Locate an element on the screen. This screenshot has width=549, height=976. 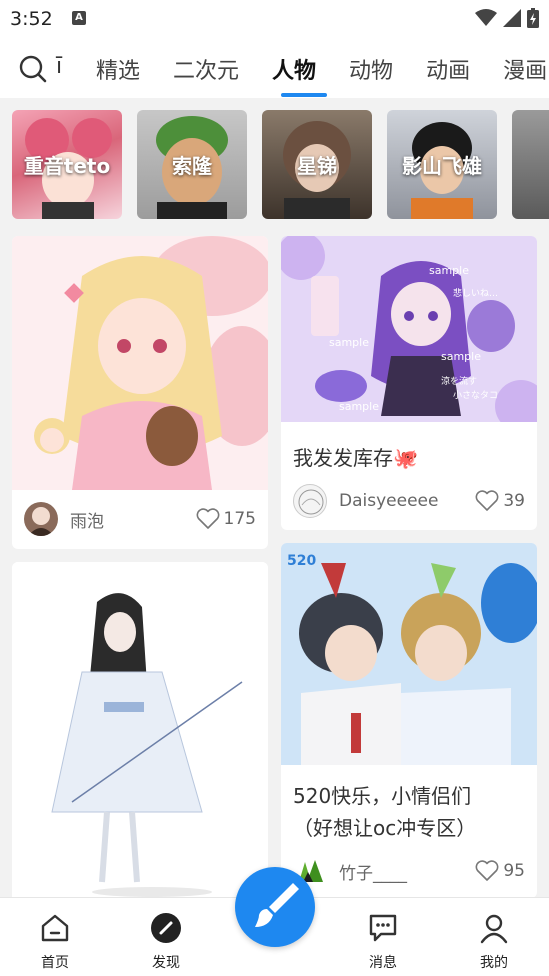
create-button is located at coordinates (275, 907).